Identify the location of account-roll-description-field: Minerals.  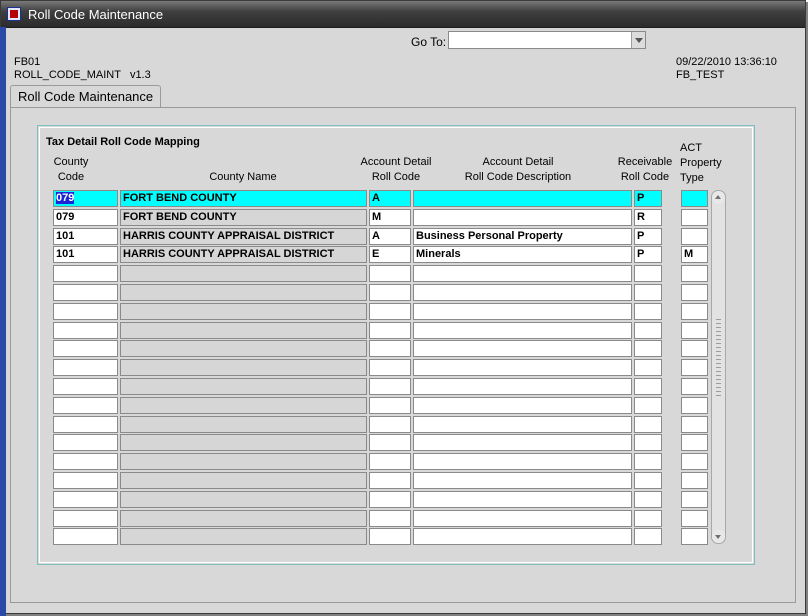
(522, 254).